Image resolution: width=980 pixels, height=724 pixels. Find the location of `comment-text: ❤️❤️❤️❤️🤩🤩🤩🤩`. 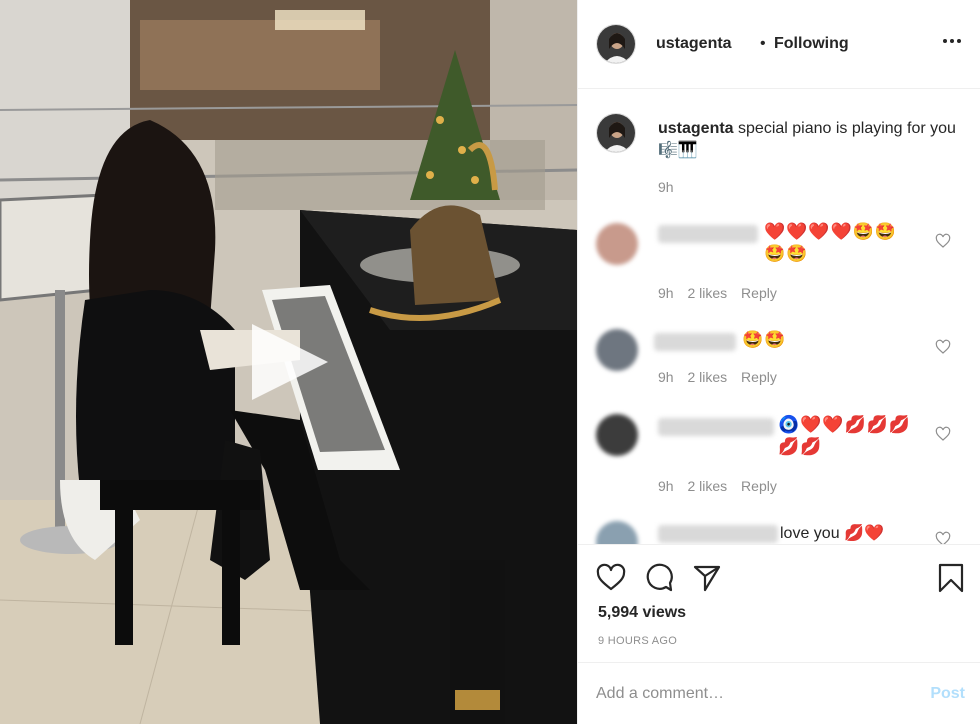

comment-text: ❤️❤️❤️❤️🤩🤩🤩🤩 is located at coordinates (831, 242).